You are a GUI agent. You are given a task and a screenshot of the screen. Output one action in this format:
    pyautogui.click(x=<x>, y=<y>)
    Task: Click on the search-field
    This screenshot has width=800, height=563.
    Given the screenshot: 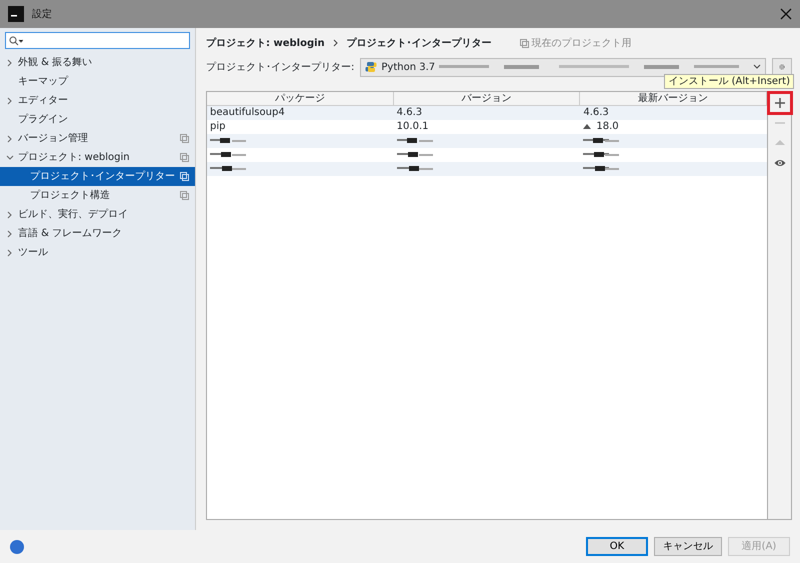 What is the action you would take?
    pyautogui.click(x=97, y=40)
    